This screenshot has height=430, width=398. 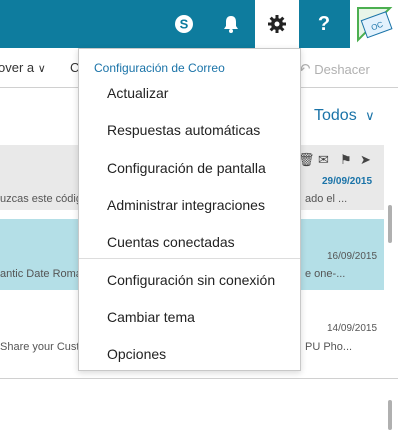 What do you see at coordinates (186, 168) in the screenshot?
I see `menu-item-display-settings: Configuración de pantalla` at bounding box center [186, 168].